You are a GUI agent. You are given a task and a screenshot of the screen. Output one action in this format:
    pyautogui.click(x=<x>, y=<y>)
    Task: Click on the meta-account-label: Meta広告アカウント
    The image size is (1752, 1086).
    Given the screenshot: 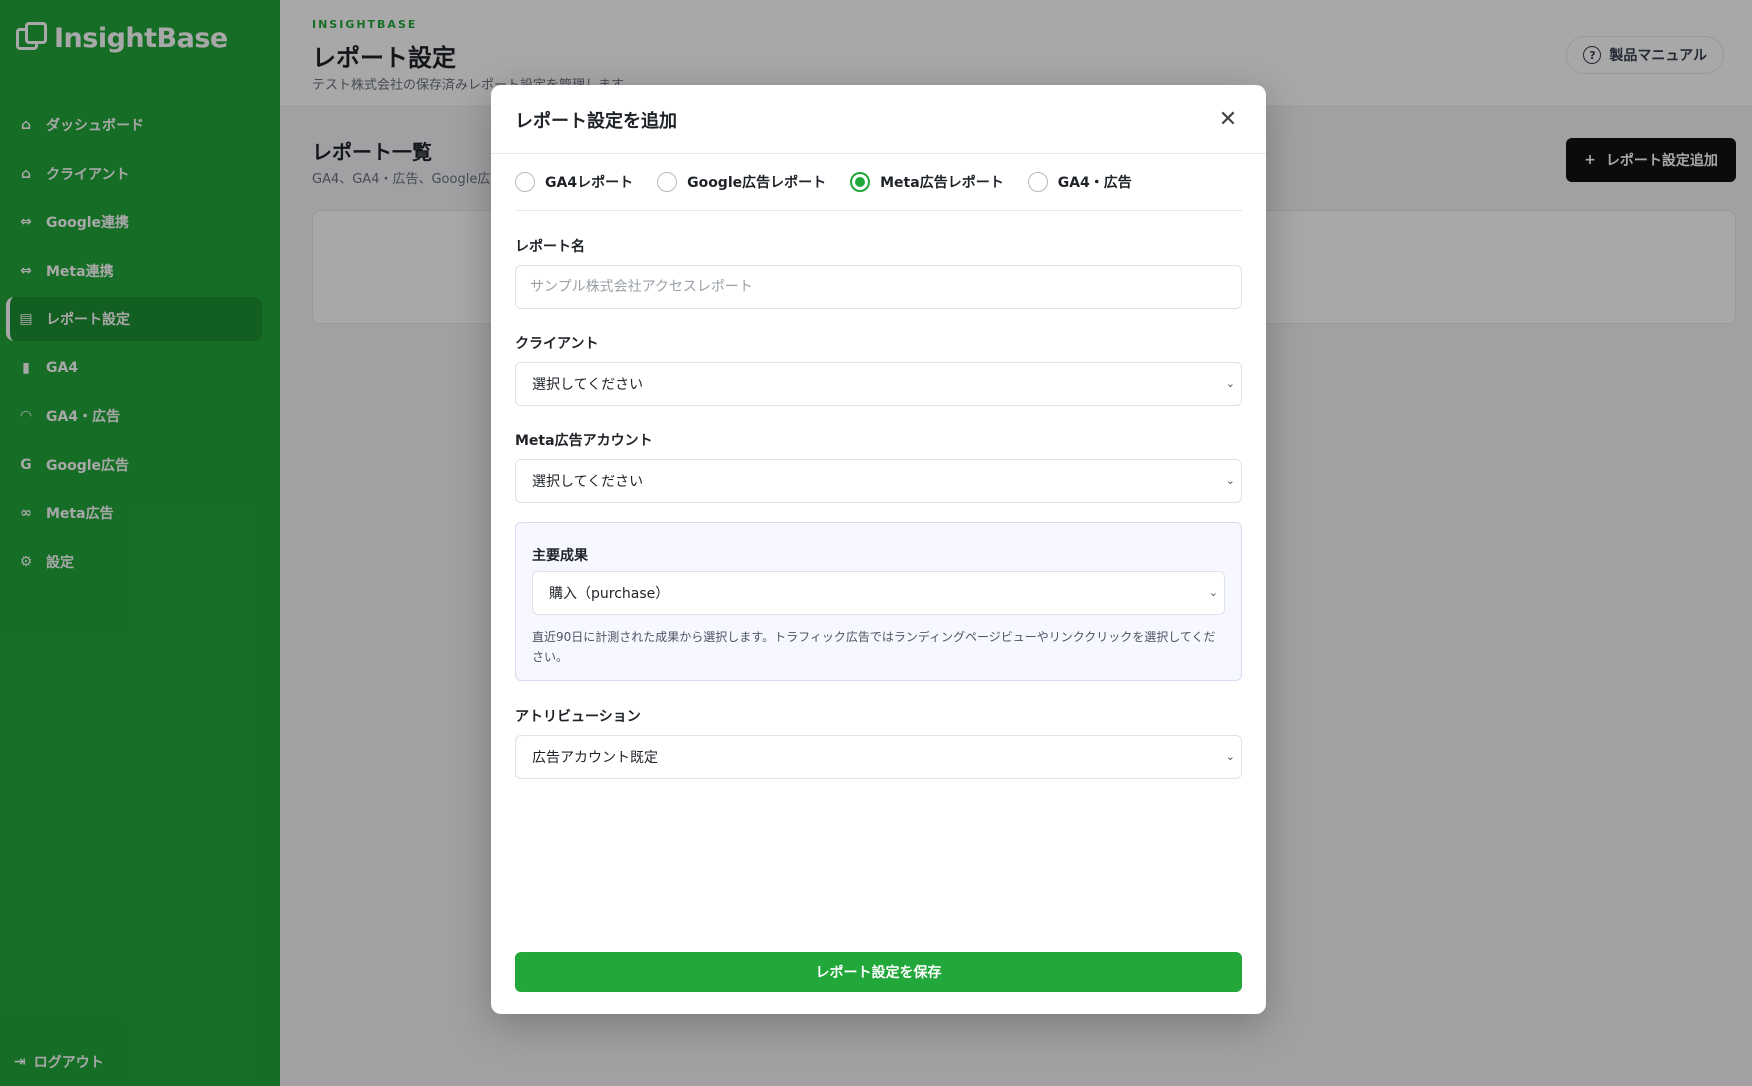 What is the action you would take?
    pyautogui.click(x=584, y=441)
    